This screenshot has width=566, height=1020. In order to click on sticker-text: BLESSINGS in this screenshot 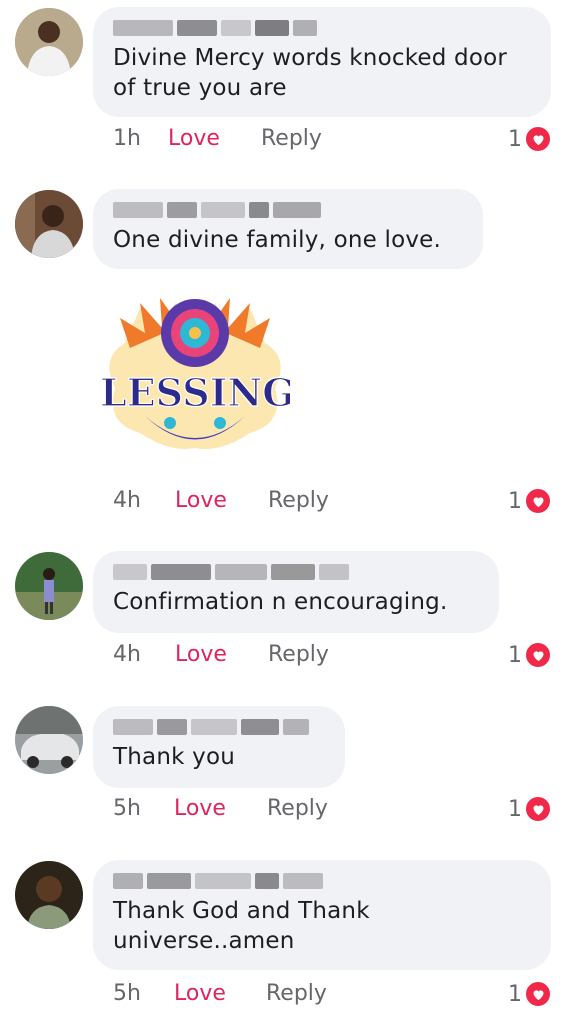, I will do `click(195, 392)`.